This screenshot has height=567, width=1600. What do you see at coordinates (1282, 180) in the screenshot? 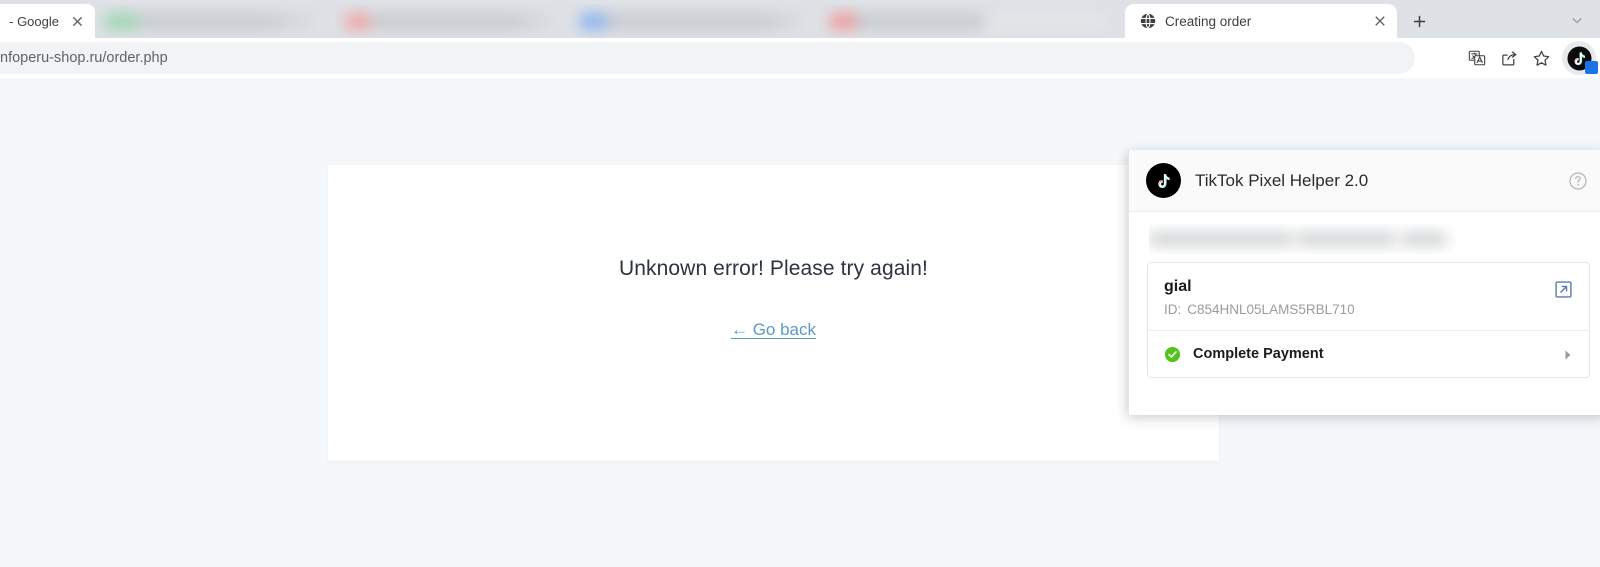
I see `popup-title: TikTok Pixel Helper 2.0` at bounding box center [1282, 180].